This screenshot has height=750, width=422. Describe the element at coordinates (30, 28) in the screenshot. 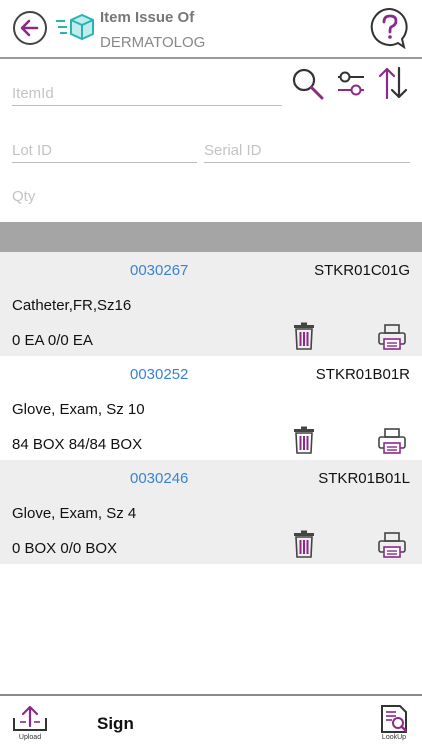

I see `back-arrow-icon` at that location.